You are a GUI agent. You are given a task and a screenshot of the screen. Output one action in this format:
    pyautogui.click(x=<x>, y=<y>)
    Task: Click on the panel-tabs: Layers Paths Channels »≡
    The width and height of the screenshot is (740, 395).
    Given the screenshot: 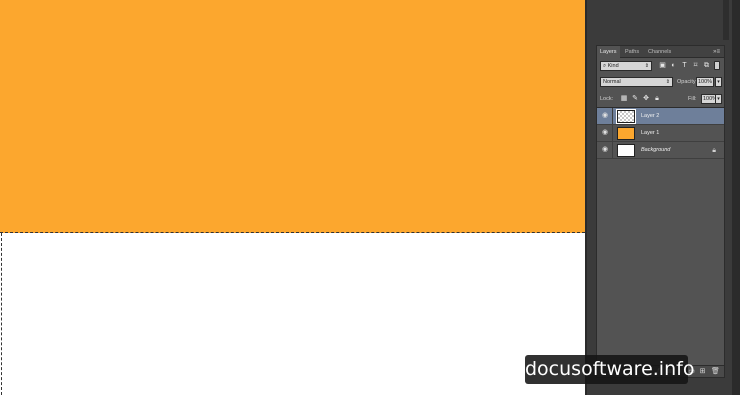 What is the action you would take?
    pyautogui.click(x=660, y=52)
    